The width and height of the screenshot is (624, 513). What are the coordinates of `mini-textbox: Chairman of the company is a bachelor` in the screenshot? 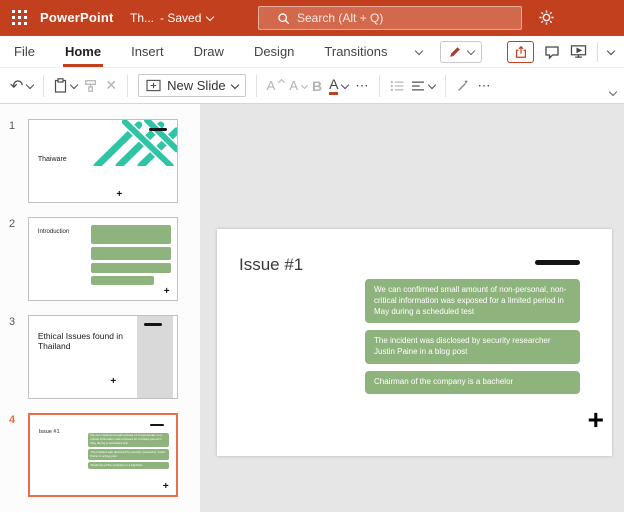 It's located at (128, 465).